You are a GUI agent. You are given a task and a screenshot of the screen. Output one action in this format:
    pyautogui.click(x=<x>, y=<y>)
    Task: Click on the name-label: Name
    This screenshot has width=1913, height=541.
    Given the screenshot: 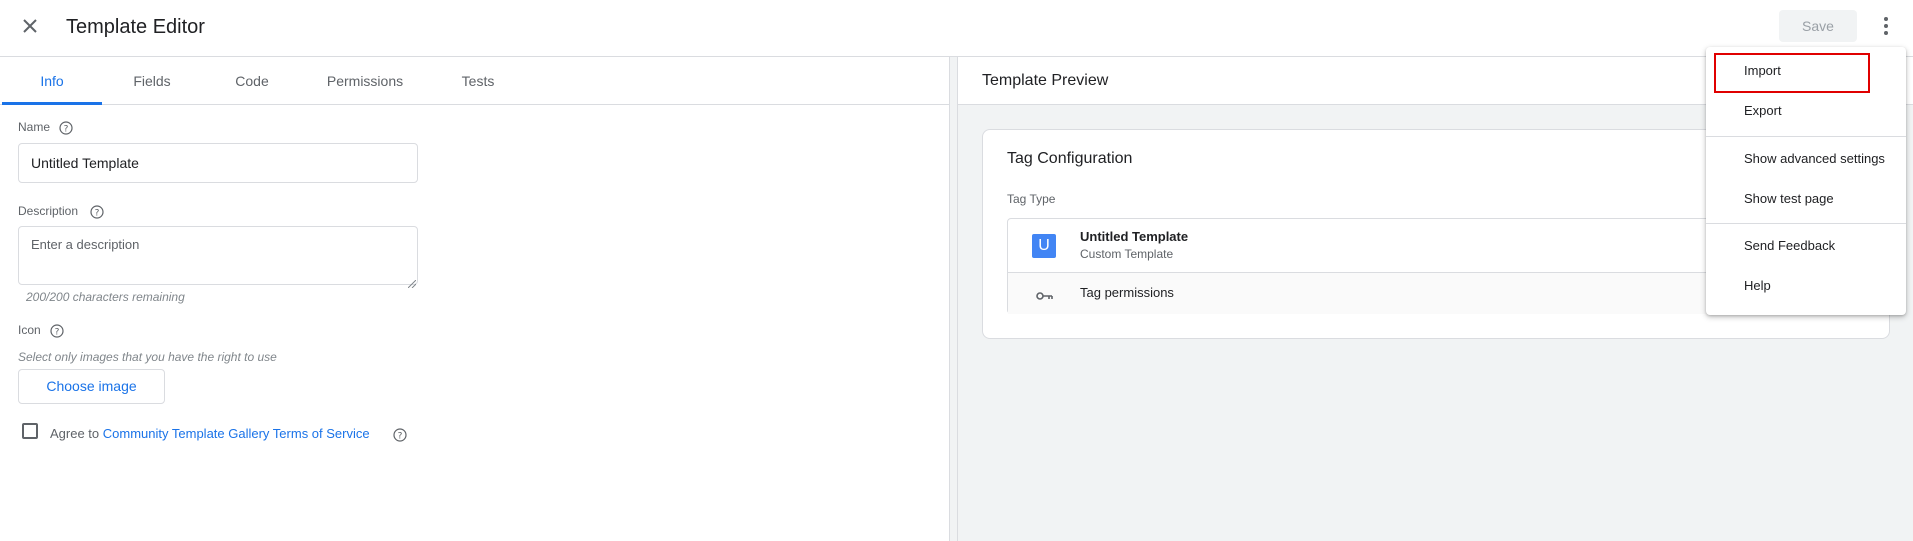 What is the action you would take?
    pyautogui.click(x=34, y=127)
    